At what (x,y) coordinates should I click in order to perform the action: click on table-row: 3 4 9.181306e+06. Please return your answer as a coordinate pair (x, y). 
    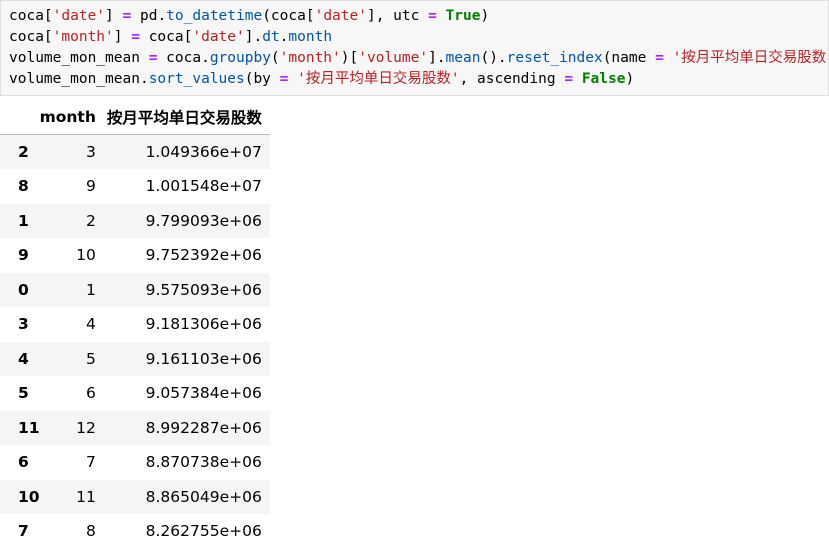
    Looking at the image, I should click on (135, 324).